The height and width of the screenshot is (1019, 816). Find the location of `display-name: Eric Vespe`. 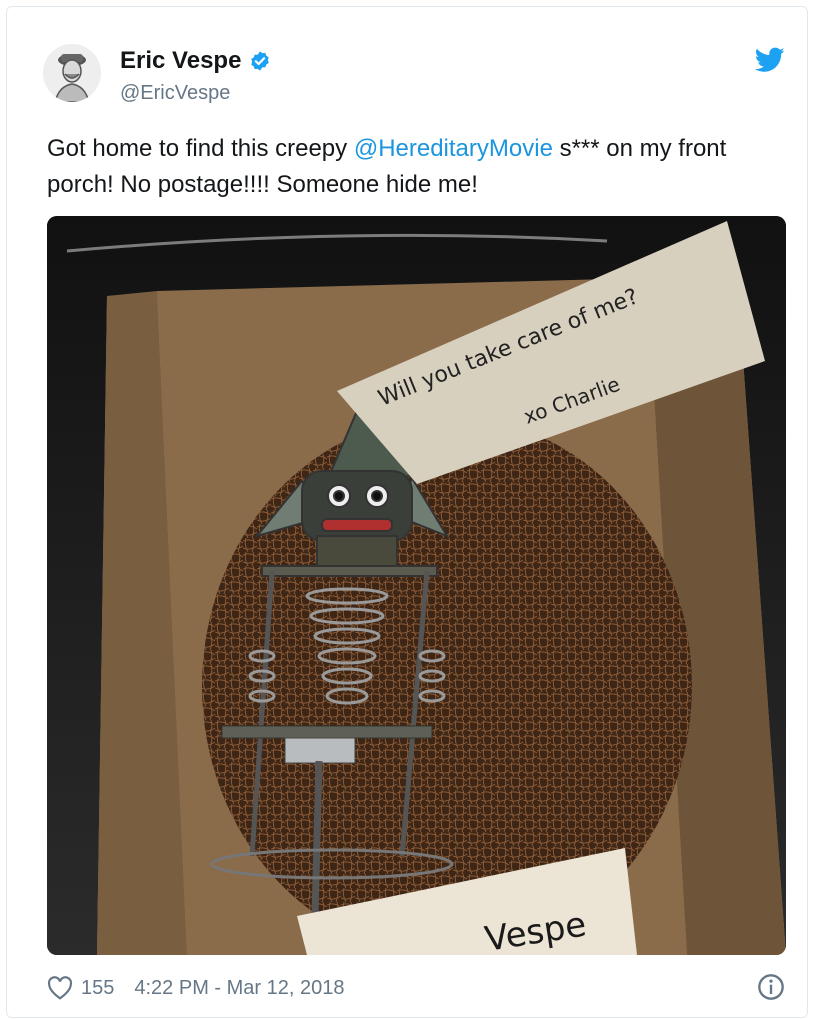

display-name: Eric Vespe is located at coordinates (180, 61).